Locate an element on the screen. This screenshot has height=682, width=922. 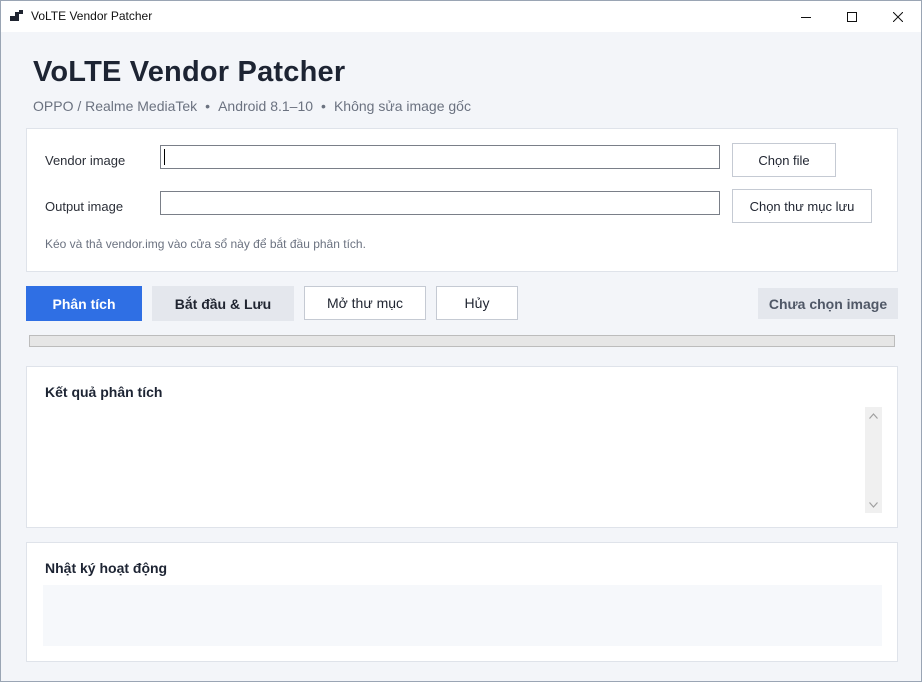
open-folder-button: Mở thư mục is located at coordinates (365, 303).